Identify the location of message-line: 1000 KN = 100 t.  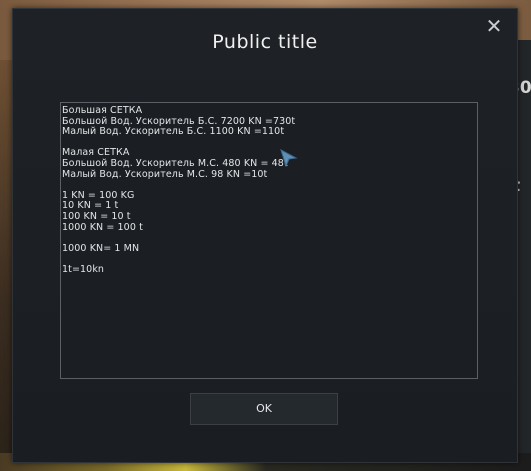
(102, 227).